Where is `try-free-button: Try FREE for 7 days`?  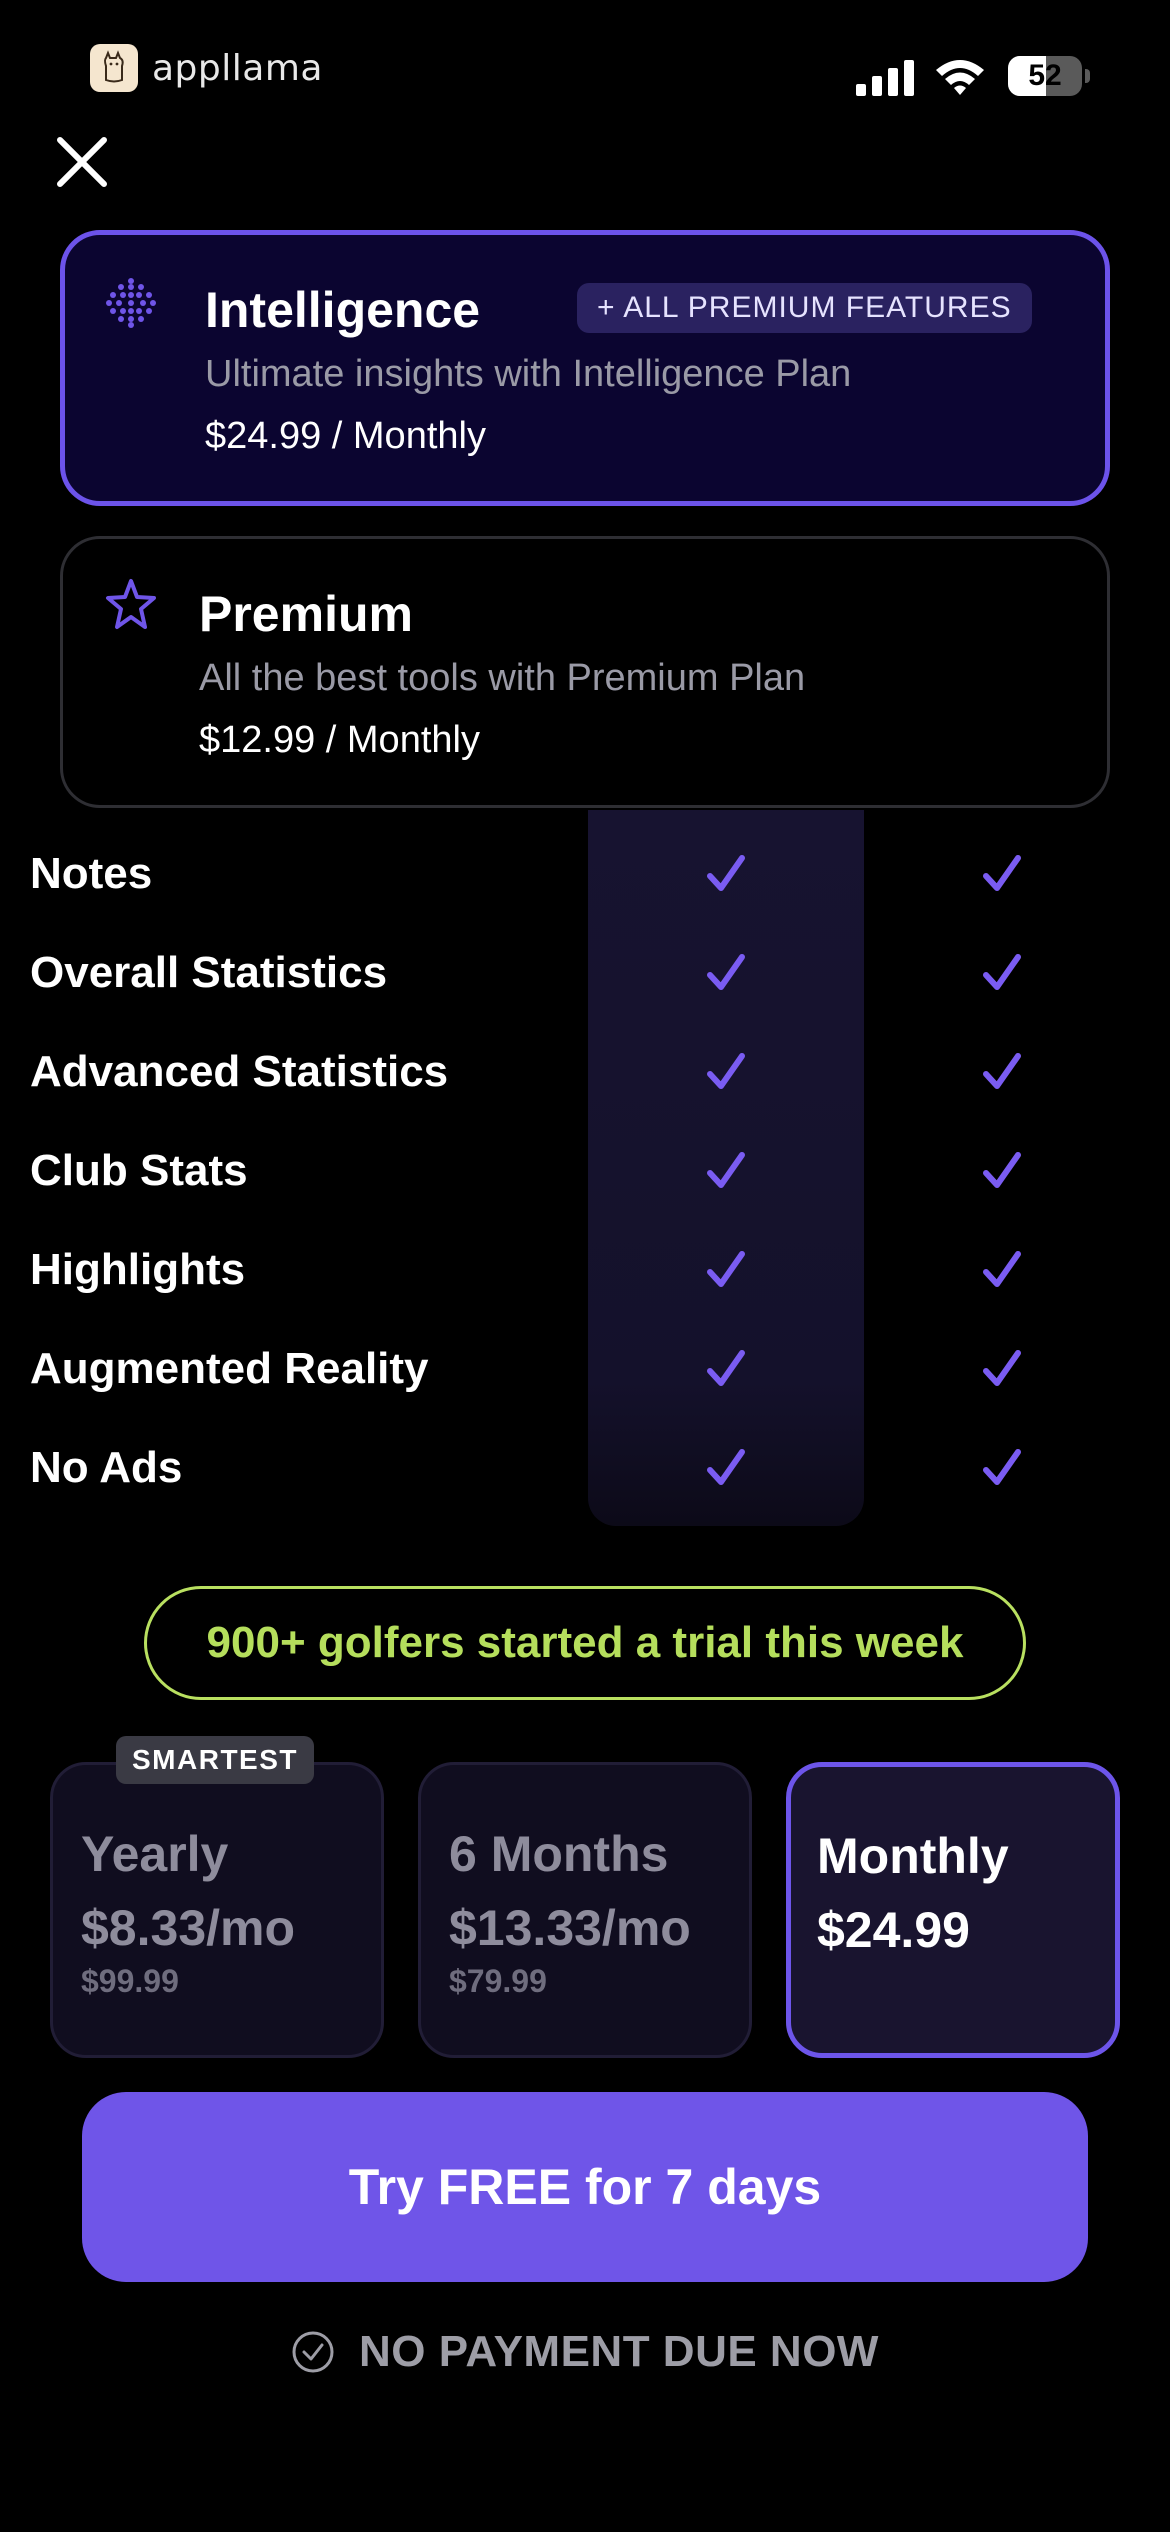 try-free-button: Try FREE for 7 days is located at coordinates (585, 2187).